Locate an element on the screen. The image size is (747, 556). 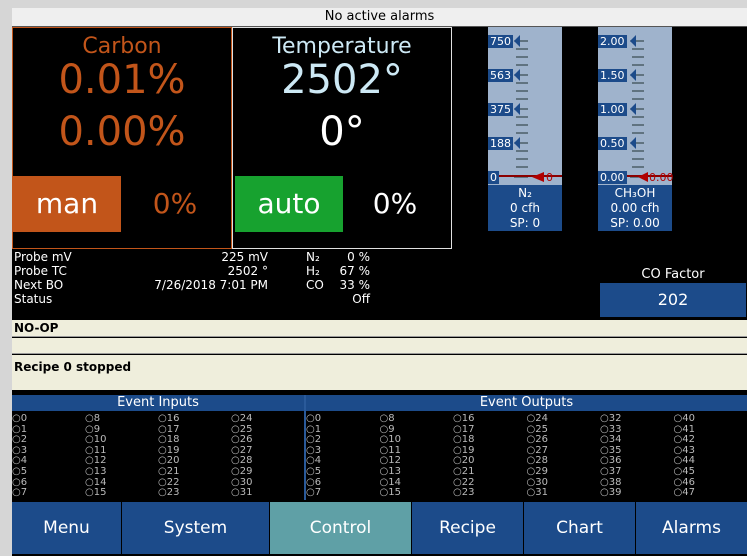
n2-name: N₂ is located at coordinates (525, 193).